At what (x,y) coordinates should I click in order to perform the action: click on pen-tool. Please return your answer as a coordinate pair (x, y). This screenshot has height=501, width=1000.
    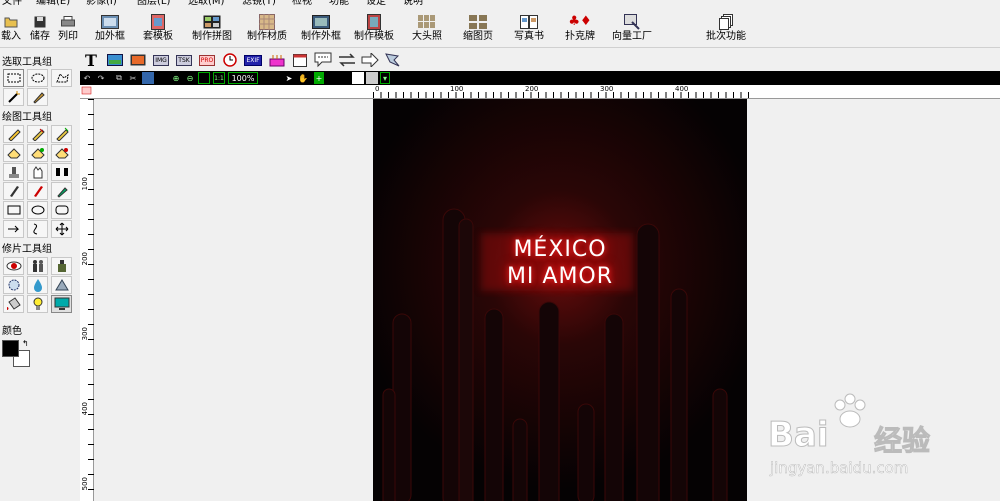
    Looking at the image, I should click on (13, 191).